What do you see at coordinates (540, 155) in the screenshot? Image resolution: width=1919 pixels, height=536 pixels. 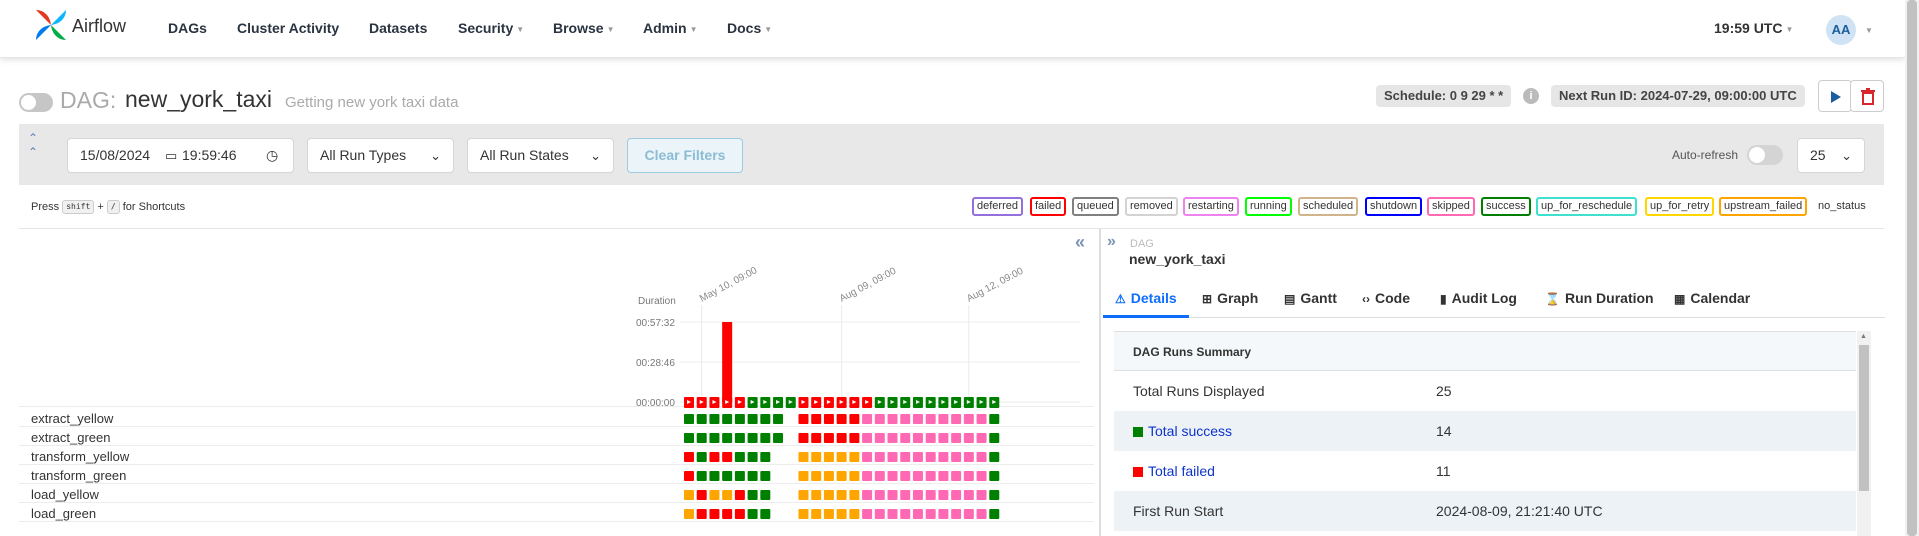 I see `run-states-select: All Run States ⌄` at bounding box center [540, 155].